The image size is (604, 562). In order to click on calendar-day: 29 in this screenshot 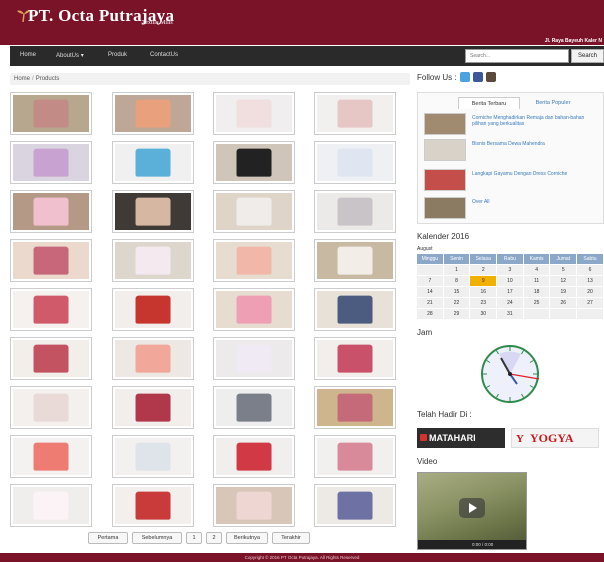, I will do `click(457, 314)`.